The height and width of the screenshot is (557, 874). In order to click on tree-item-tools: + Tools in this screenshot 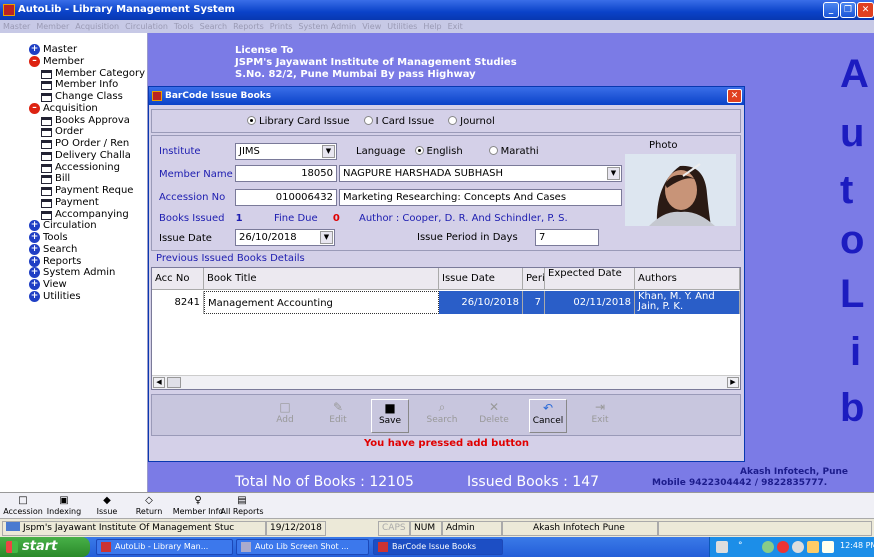, I will do `click(73, 238)`.